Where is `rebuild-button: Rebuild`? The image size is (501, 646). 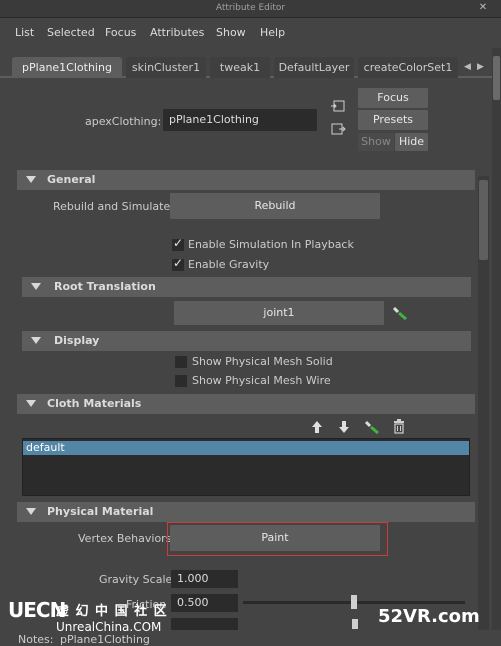
rebuild-button: Rebuild is located at coordinates (275, 206).